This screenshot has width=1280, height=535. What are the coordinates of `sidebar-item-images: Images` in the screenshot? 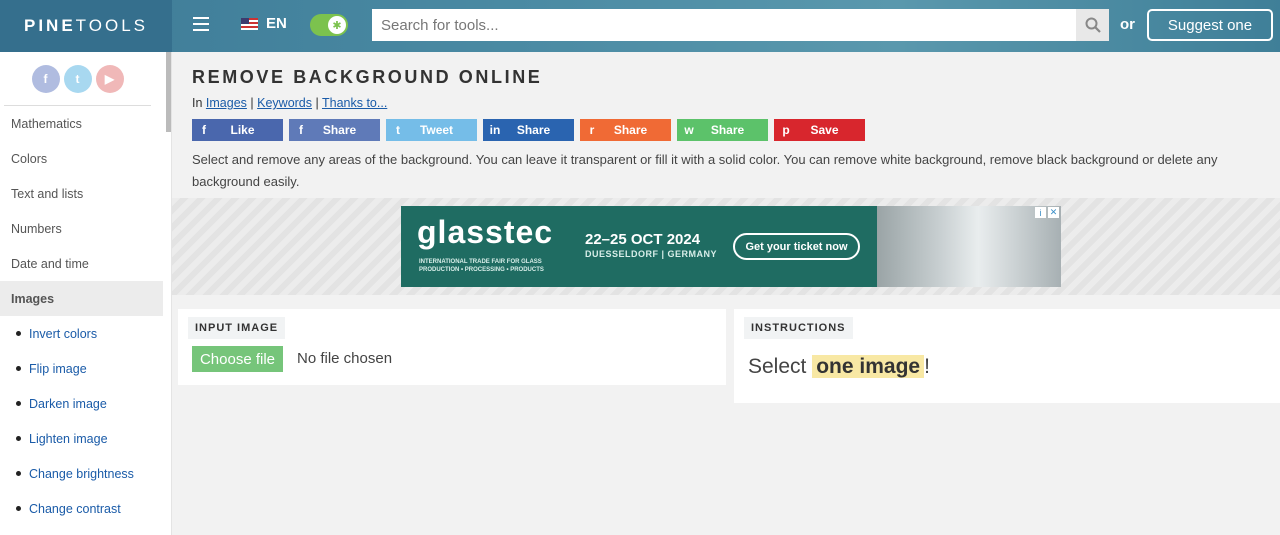 It's located at (81, 298).